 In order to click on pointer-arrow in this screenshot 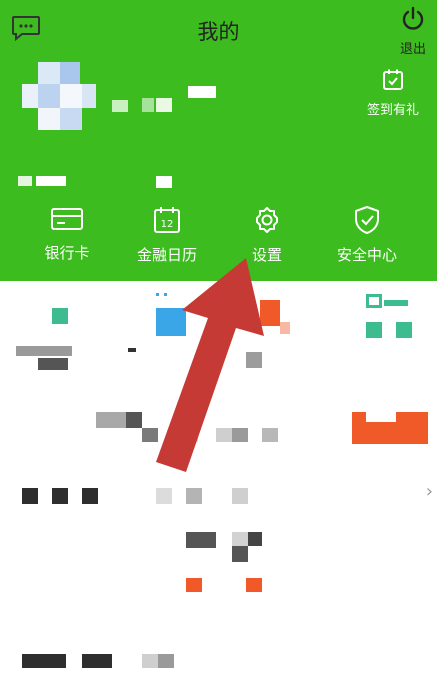, I will do `click(210, 365)`.